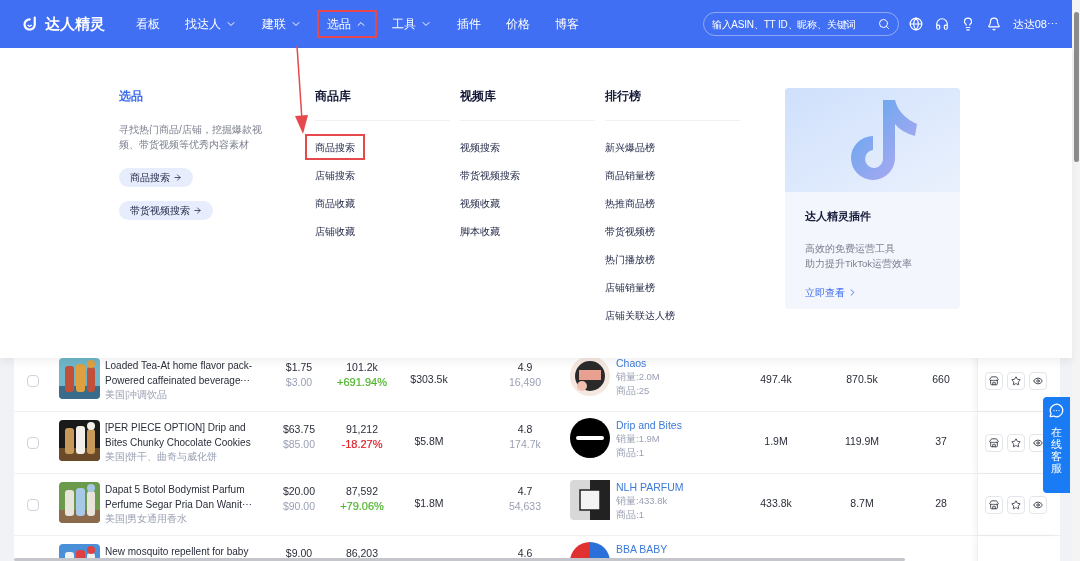  I want to click on price: $63.75, so click(299, 429).